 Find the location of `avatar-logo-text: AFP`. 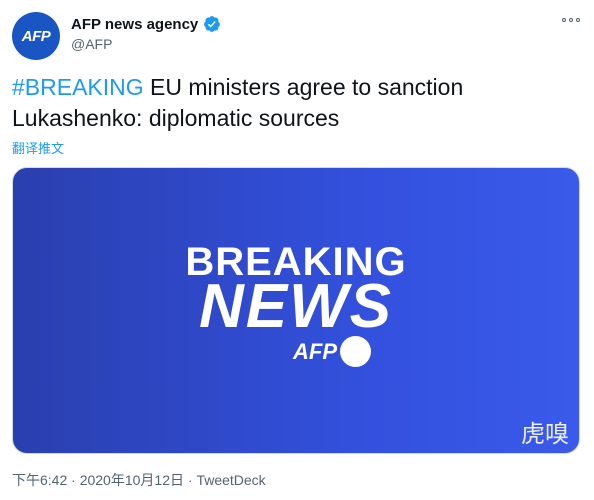

avatar-logo-text: AFP is located at coordinates (36, 36).